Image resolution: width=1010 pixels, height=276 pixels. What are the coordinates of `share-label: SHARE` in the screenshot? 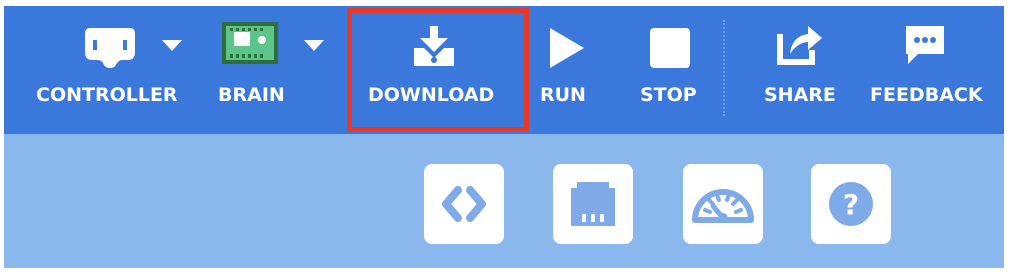 It's located at (800, 95).